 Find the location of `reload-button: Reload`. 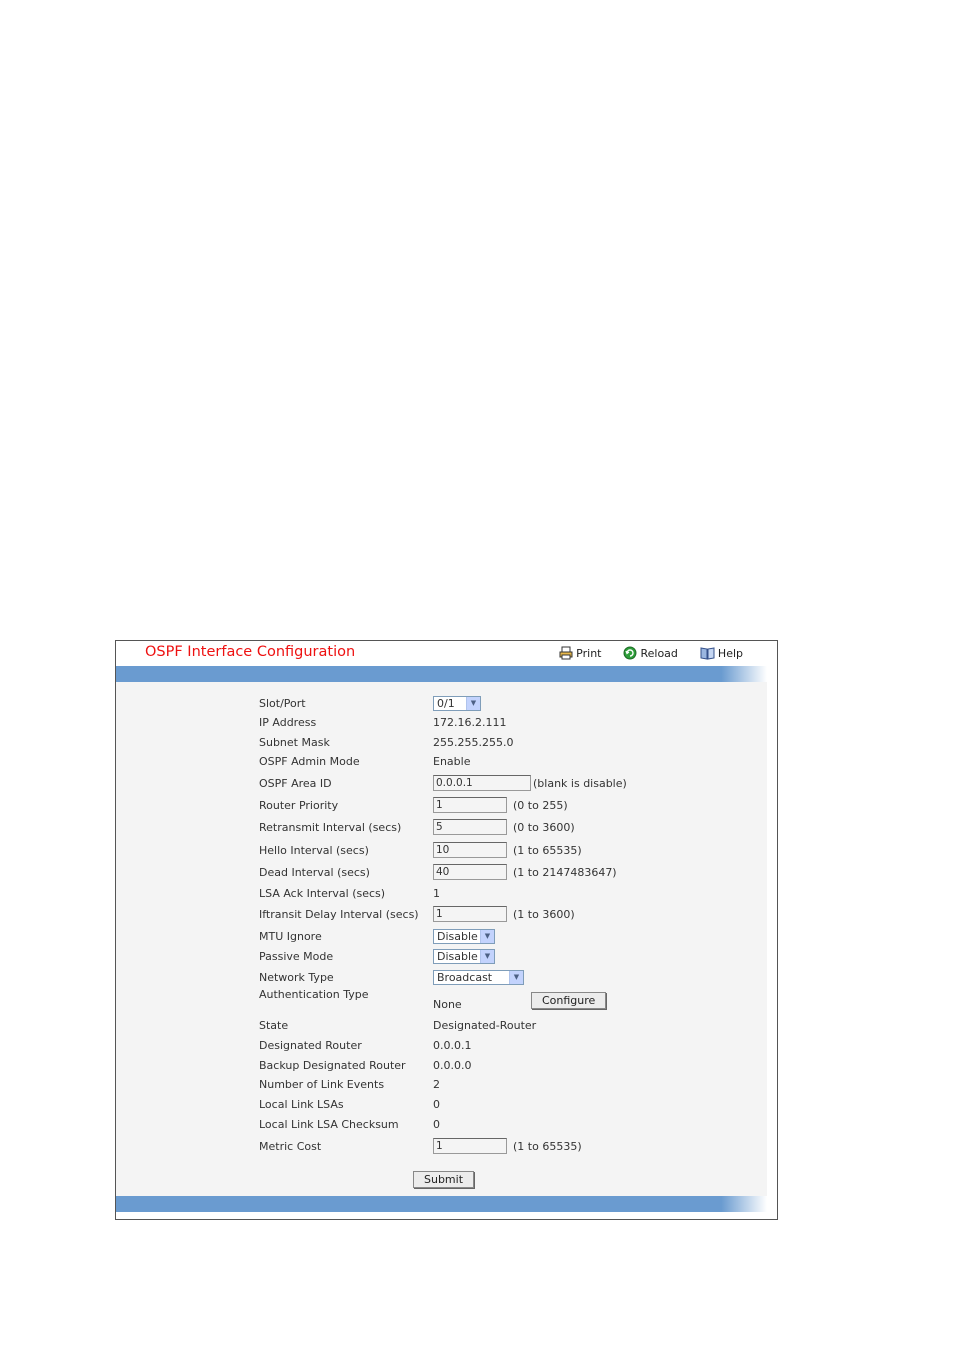

reload-button: Reload is located at coordinates (650, 653).